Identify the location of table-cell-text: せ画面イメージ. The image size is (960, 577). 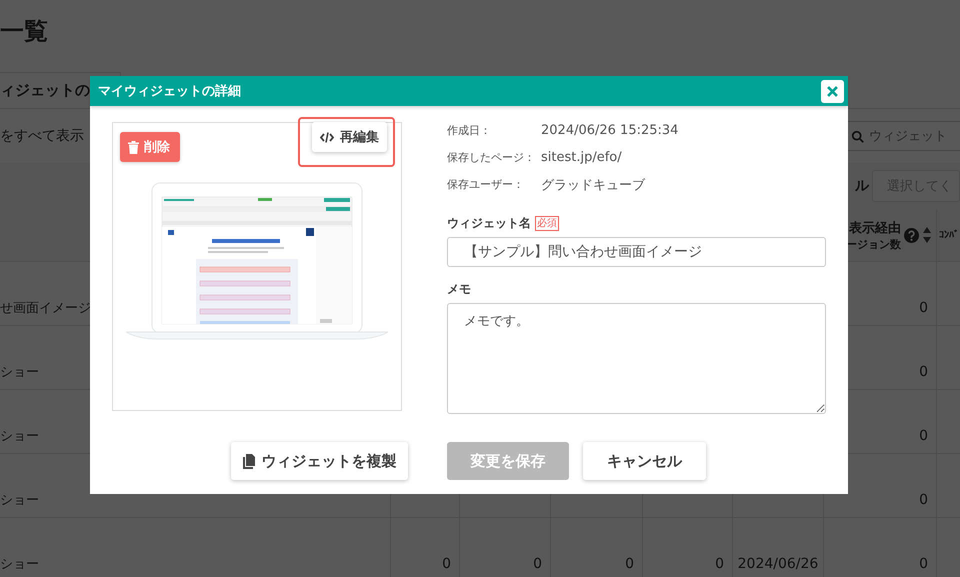
(45, 308).